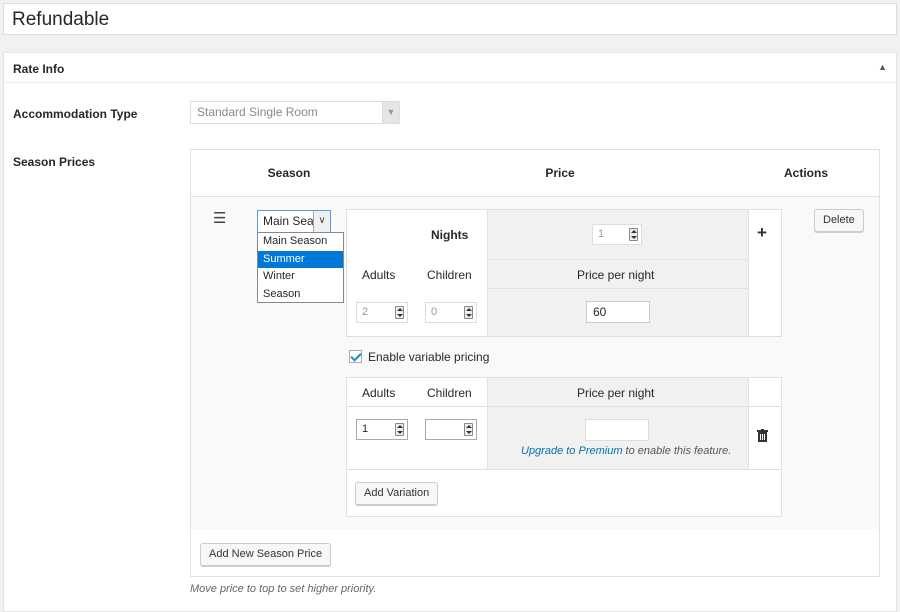 This screenshot has width=900, height=612. I want to click on base-price-input: 60, so click(618, 312).